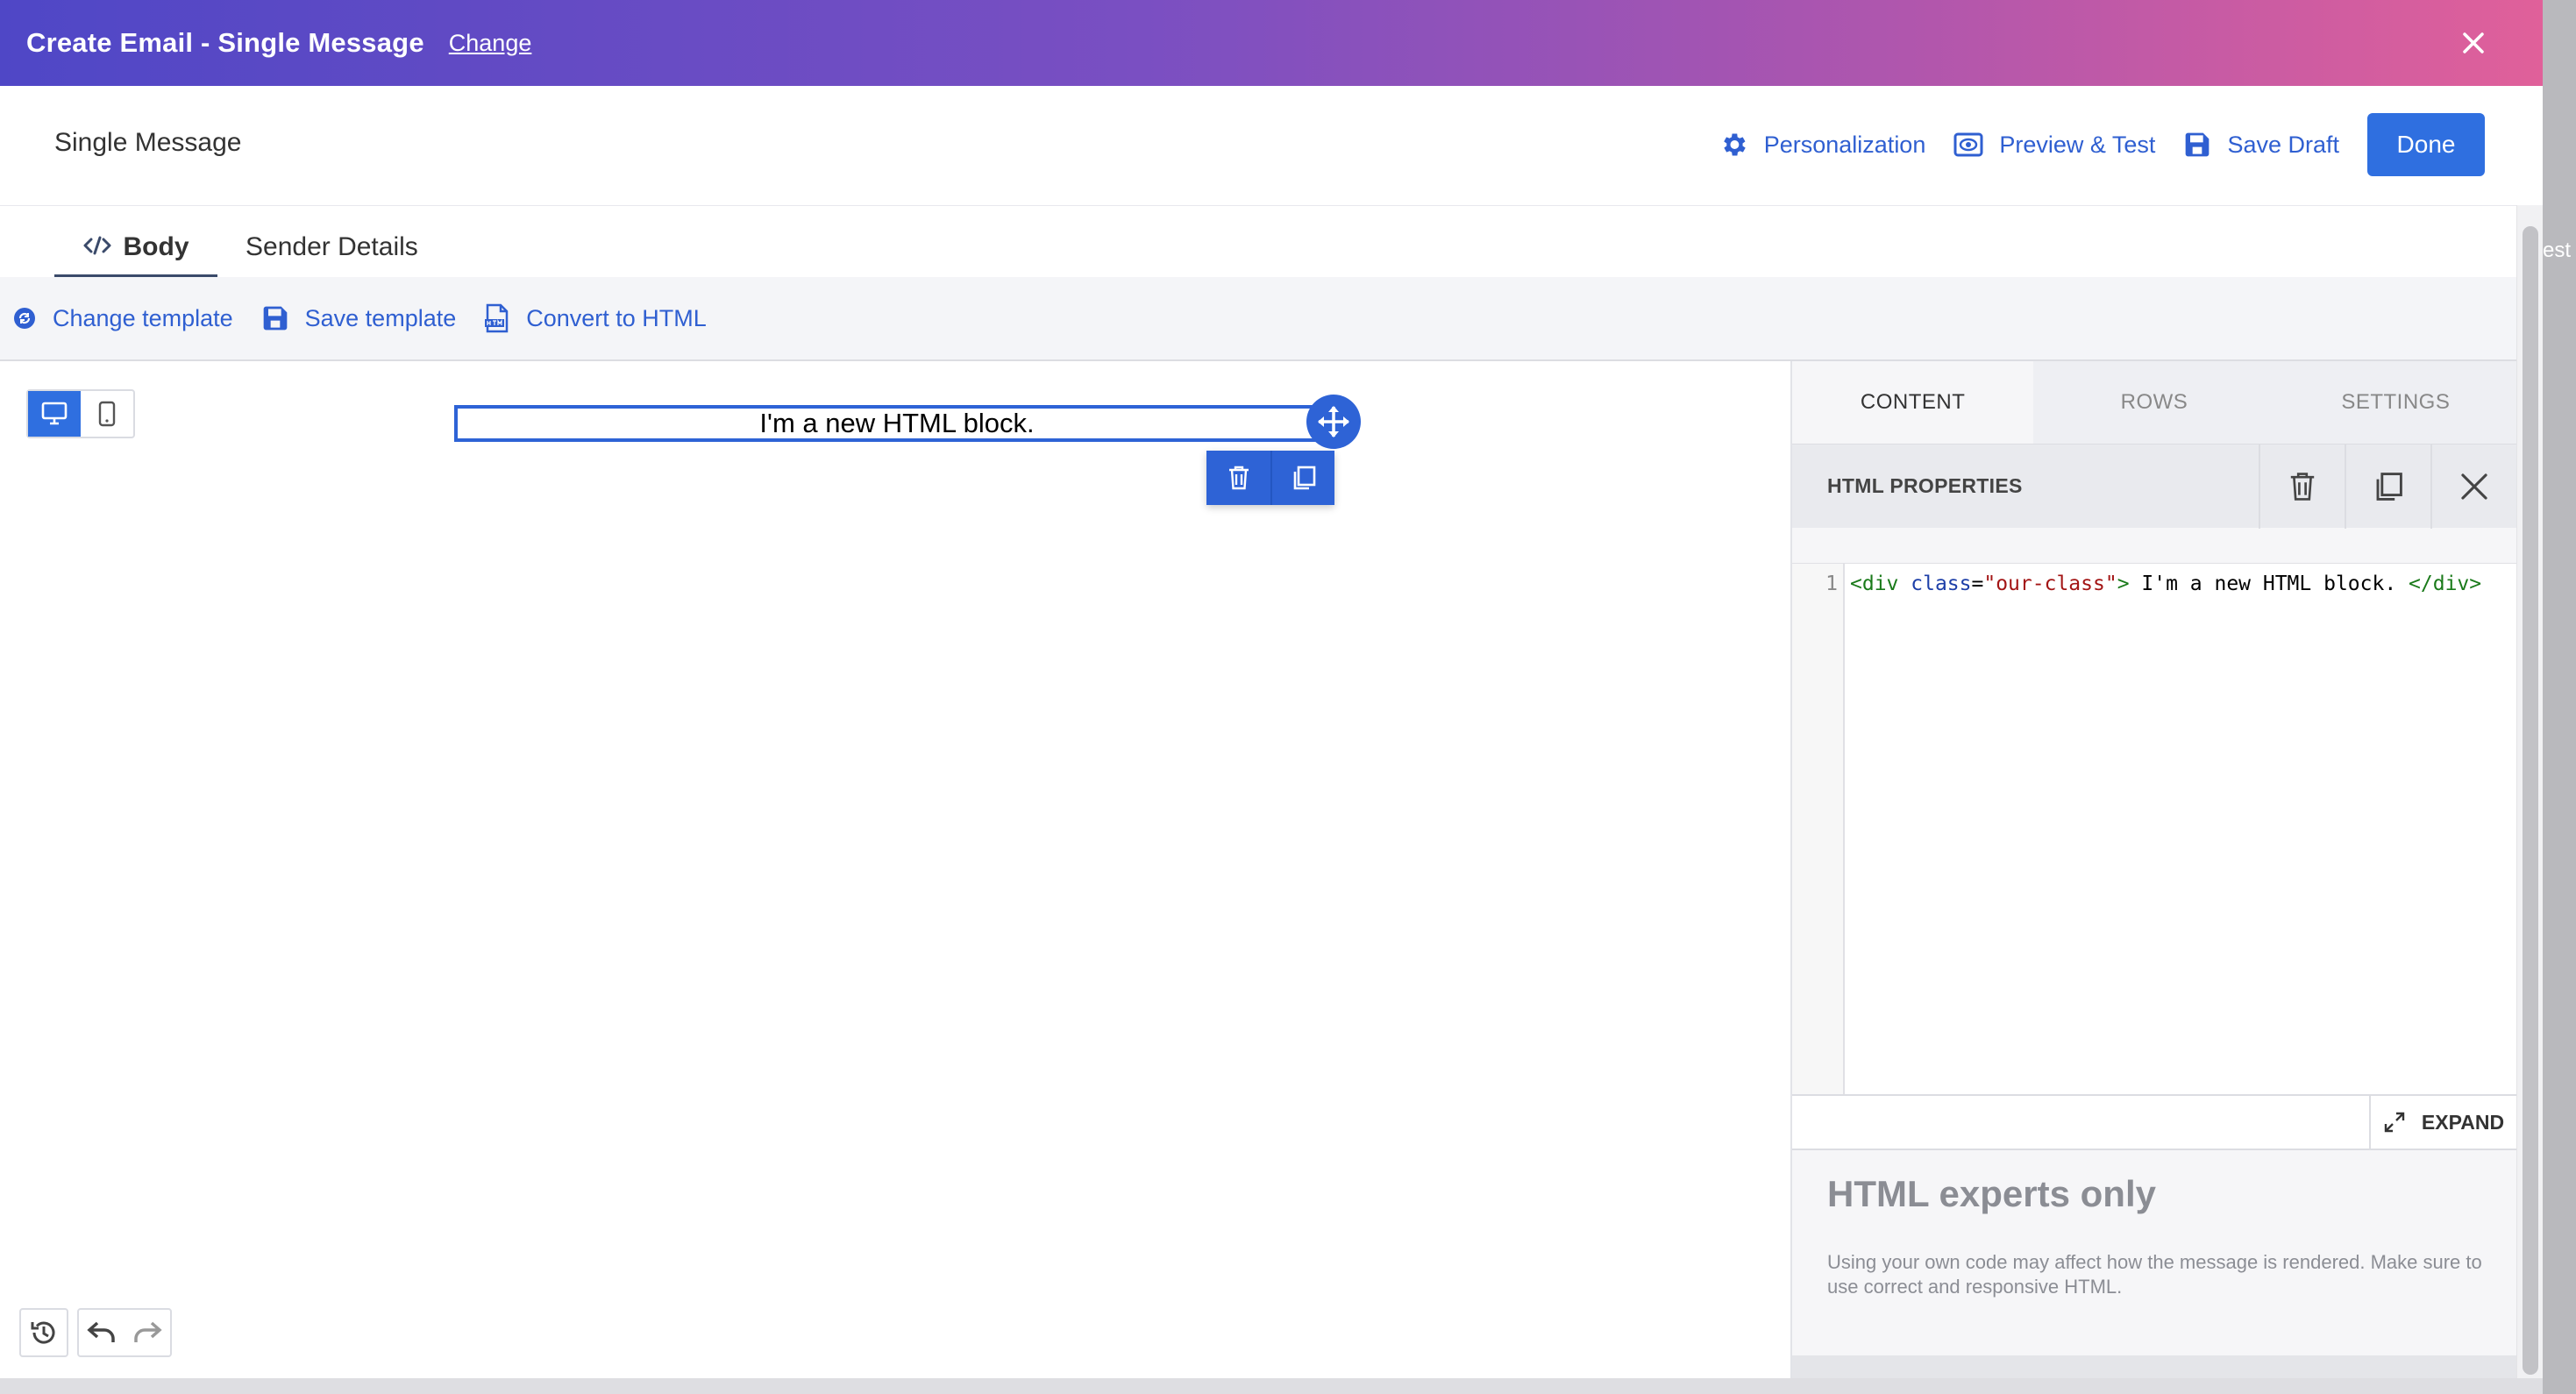 The image size is (2576, 1394). I want to click on move-handle, so click(1333, 422).